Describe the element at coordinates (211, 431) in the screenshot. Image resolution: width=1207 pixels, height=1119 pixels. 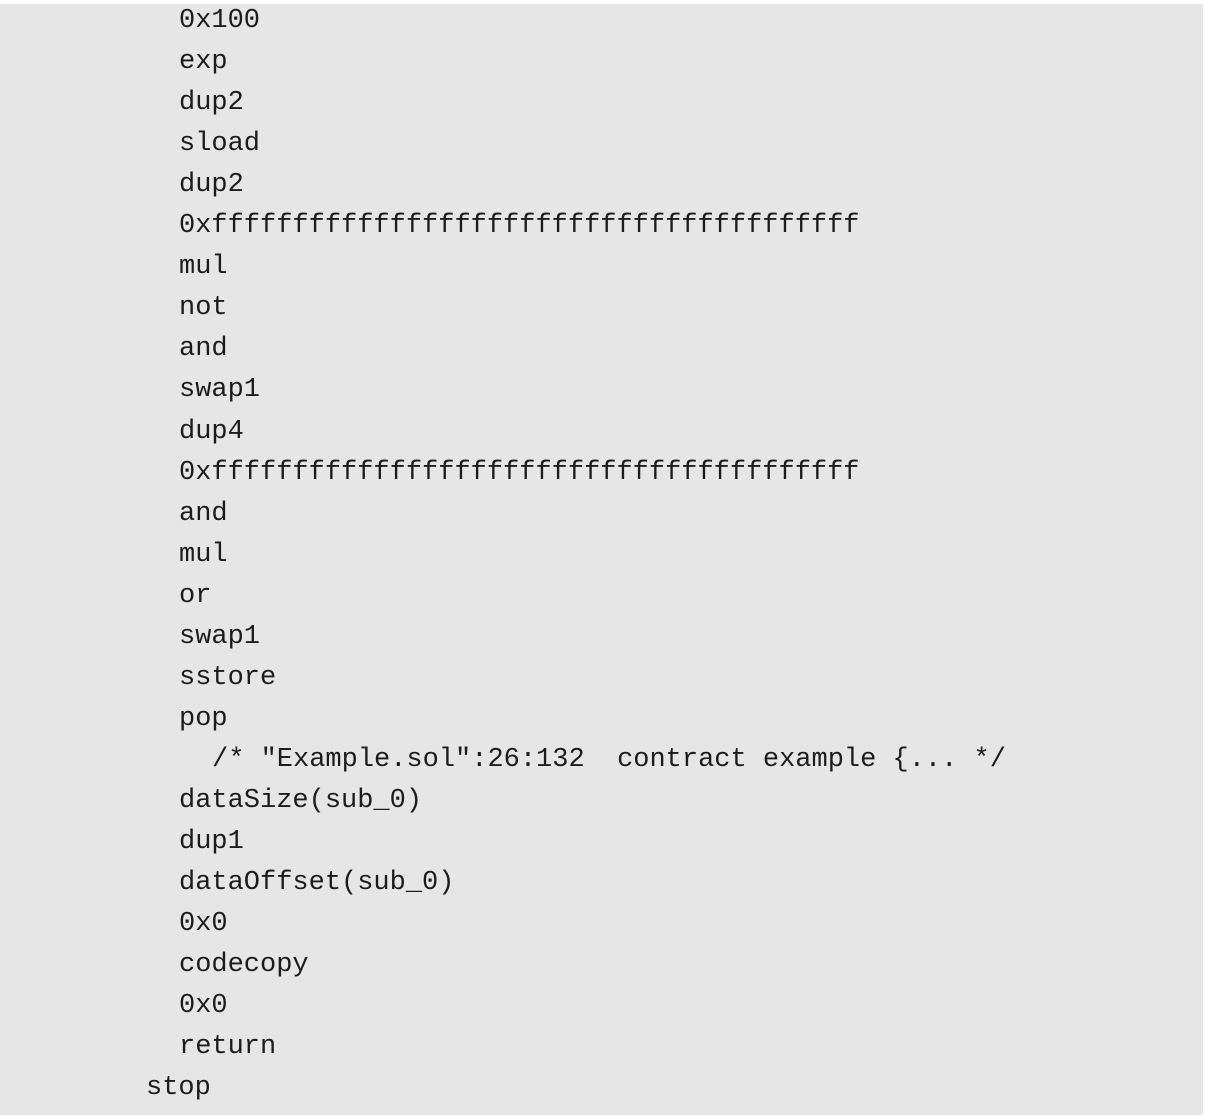
I see `code-line: dup4` at that location.